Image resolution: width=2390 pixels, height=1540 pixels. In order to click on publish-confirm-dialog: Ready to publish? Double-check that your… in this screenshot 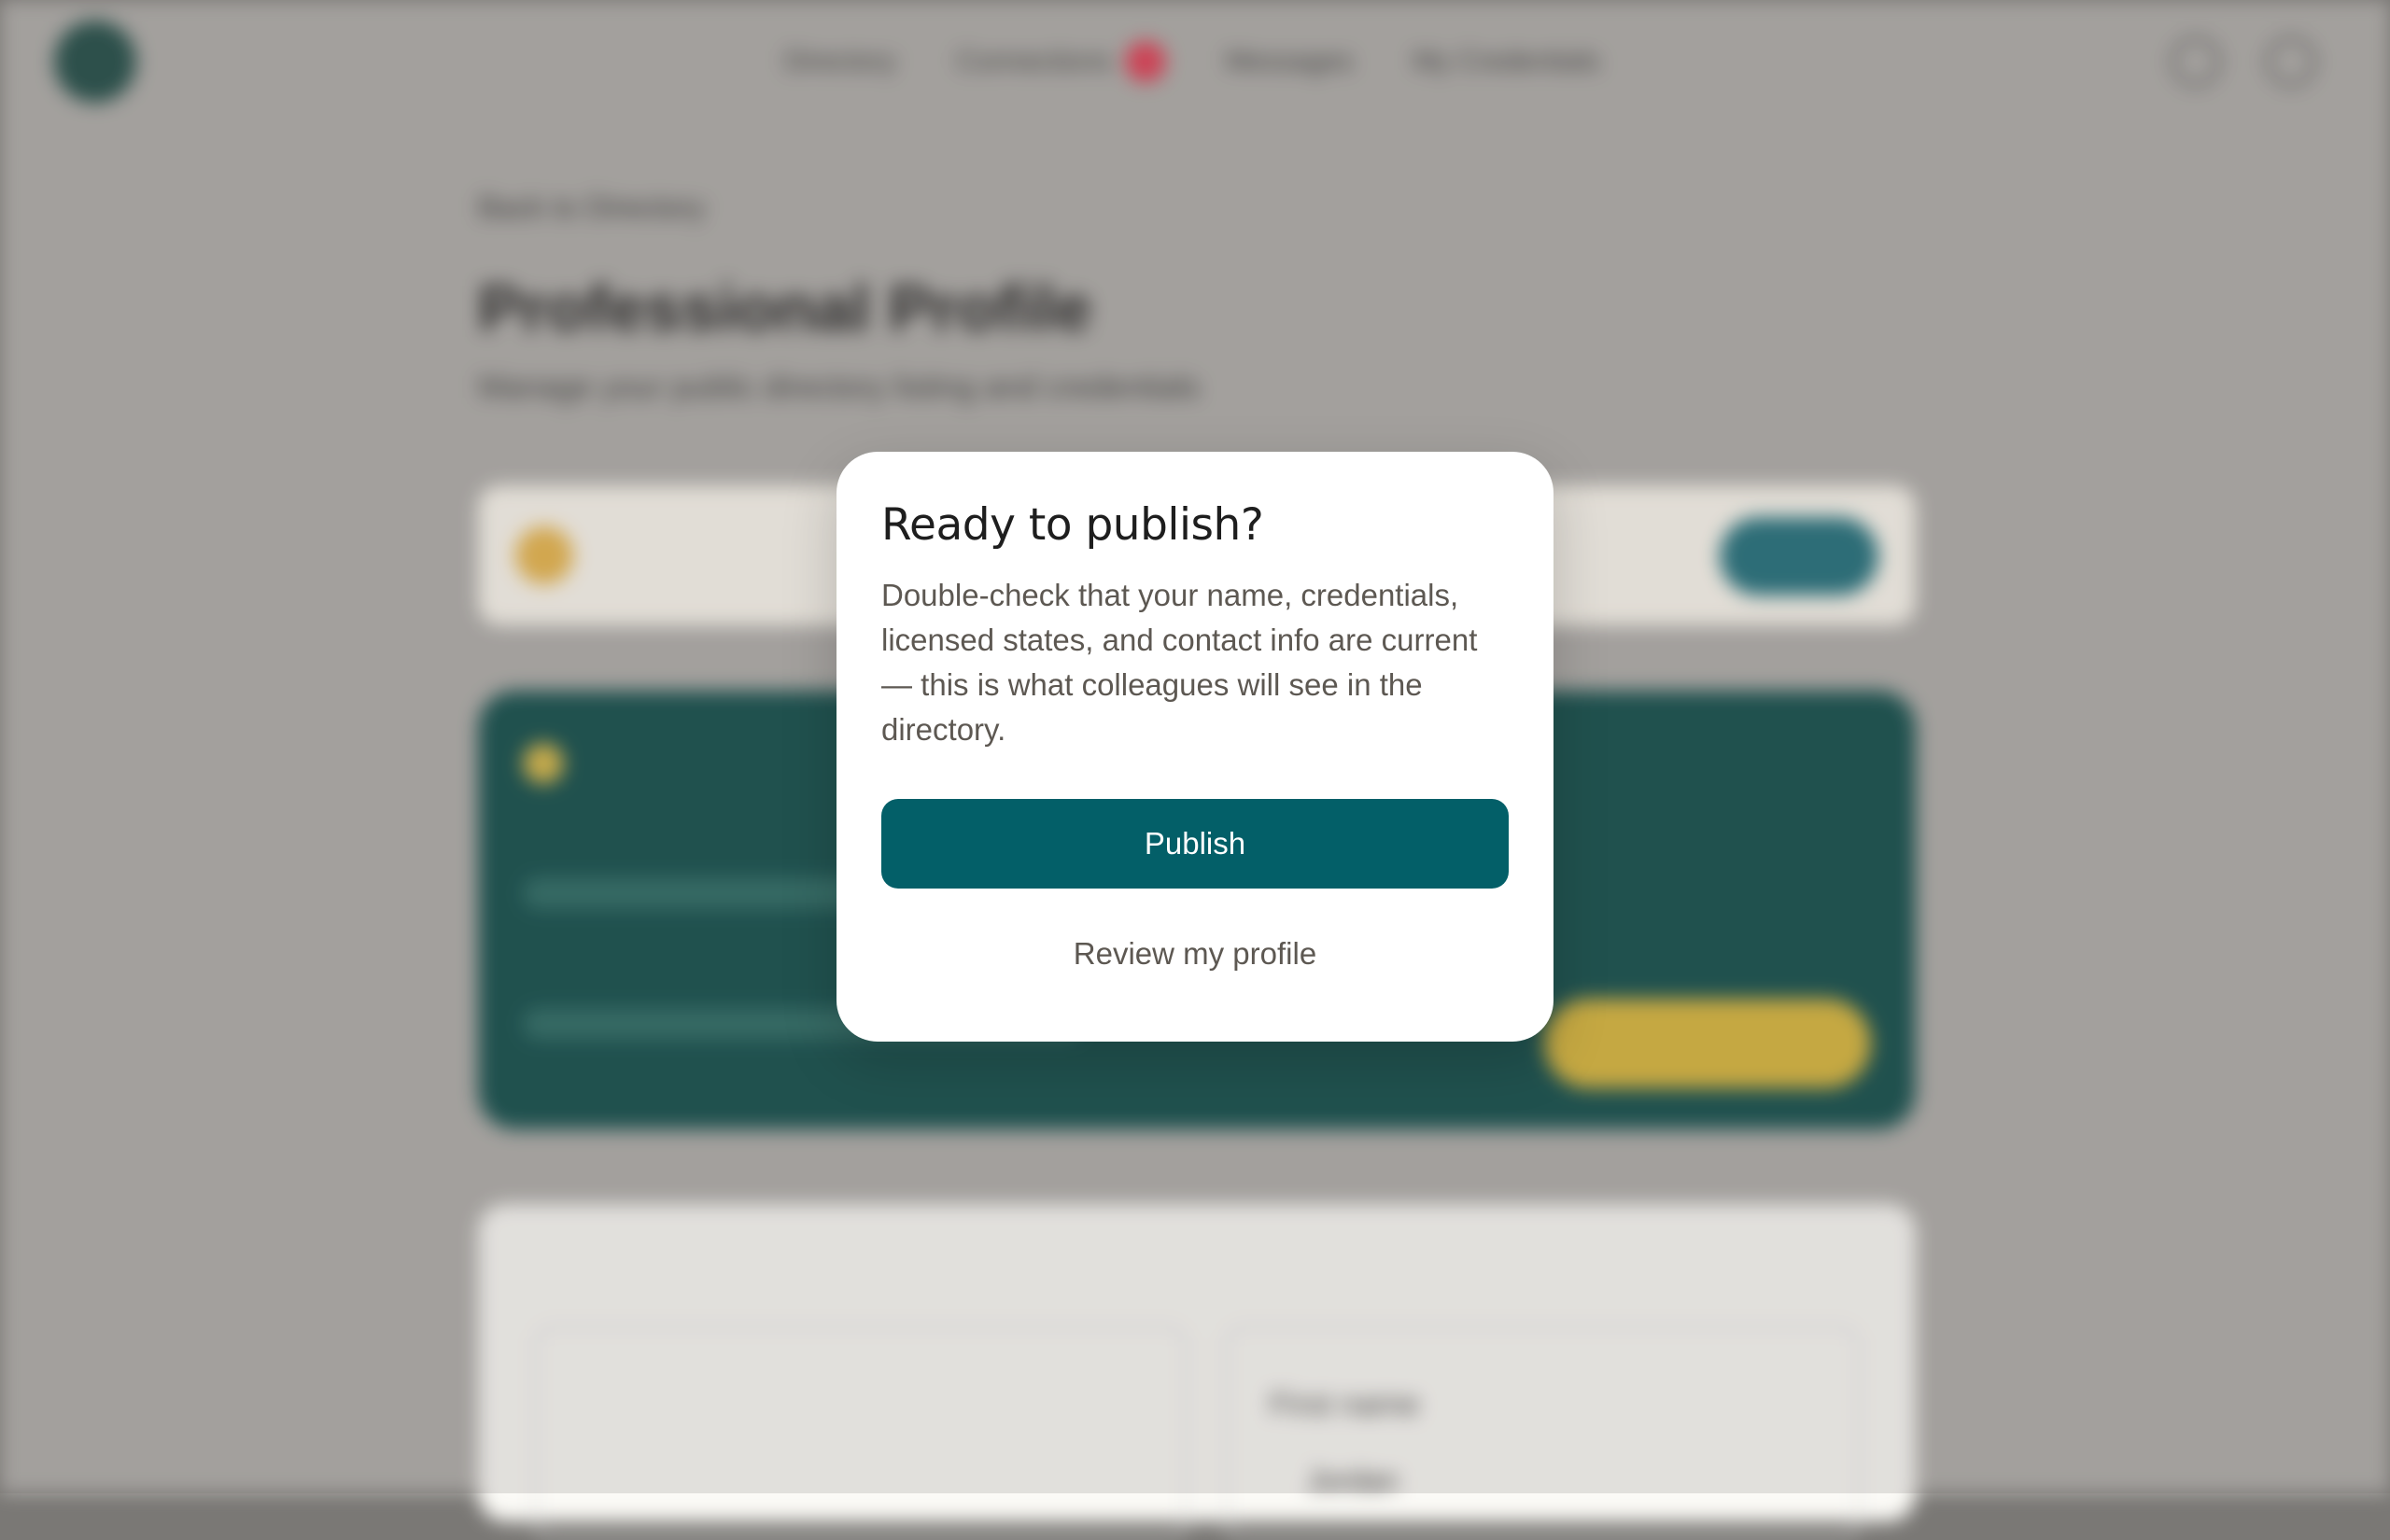, I will do `click(1195, 747)`.